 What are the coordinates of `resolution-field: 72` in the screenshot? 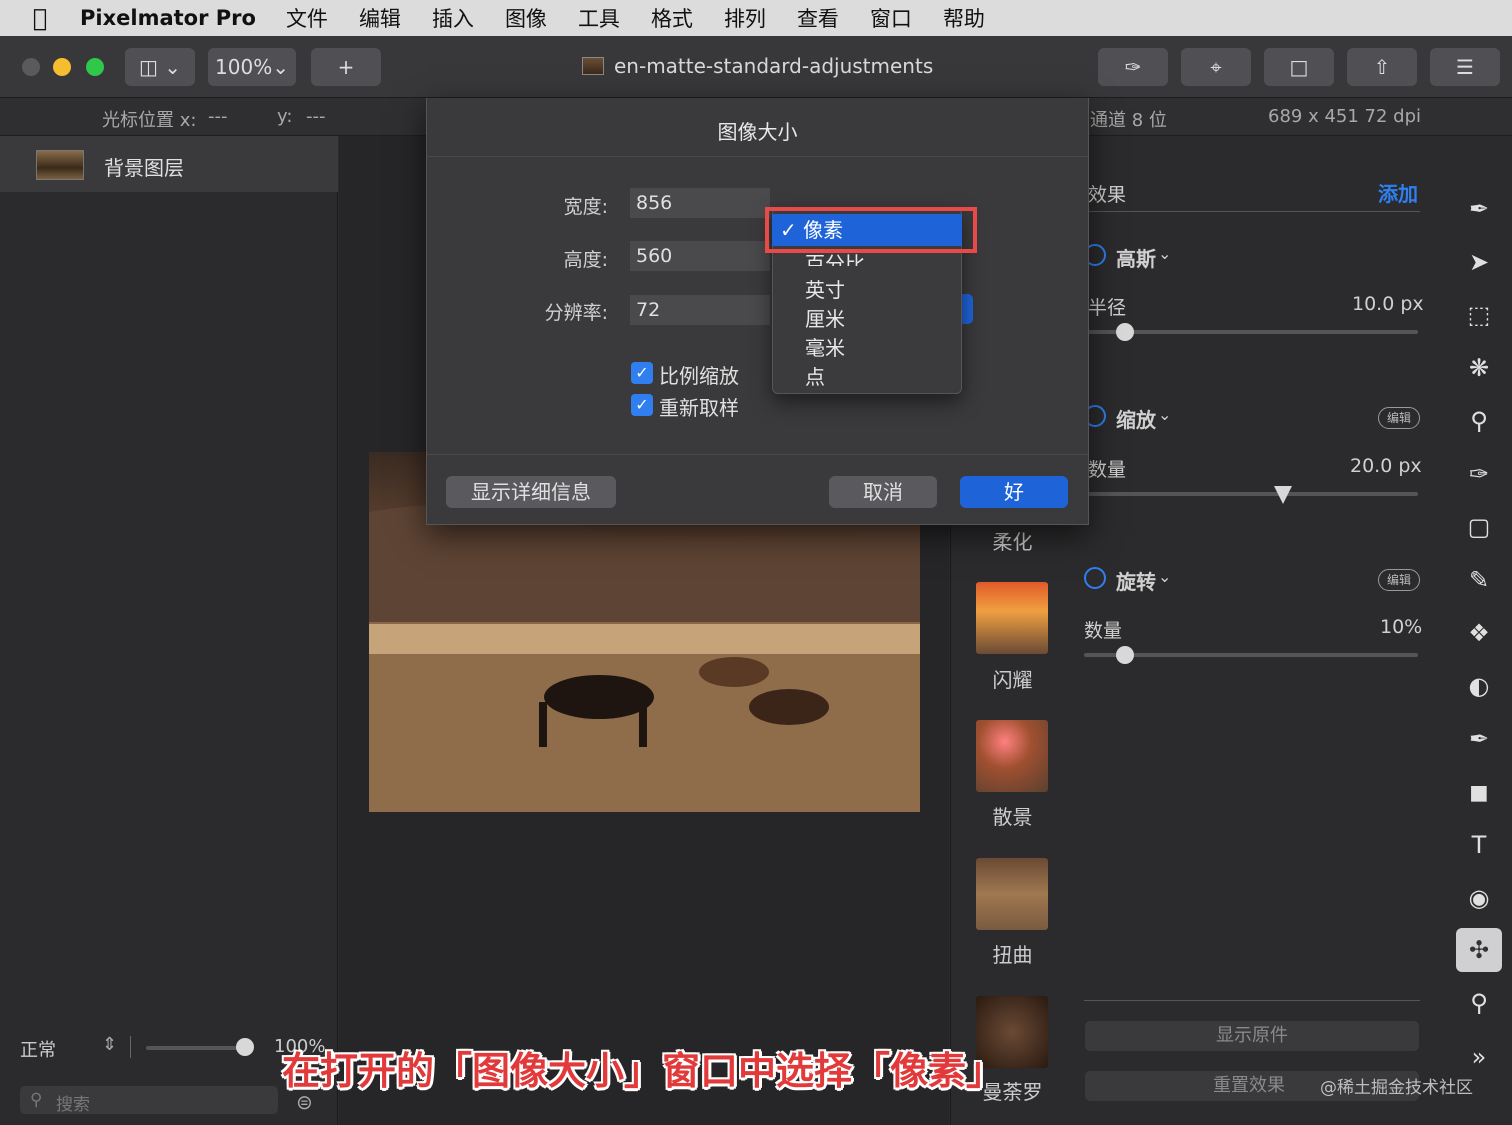 It's located at (700, 310).